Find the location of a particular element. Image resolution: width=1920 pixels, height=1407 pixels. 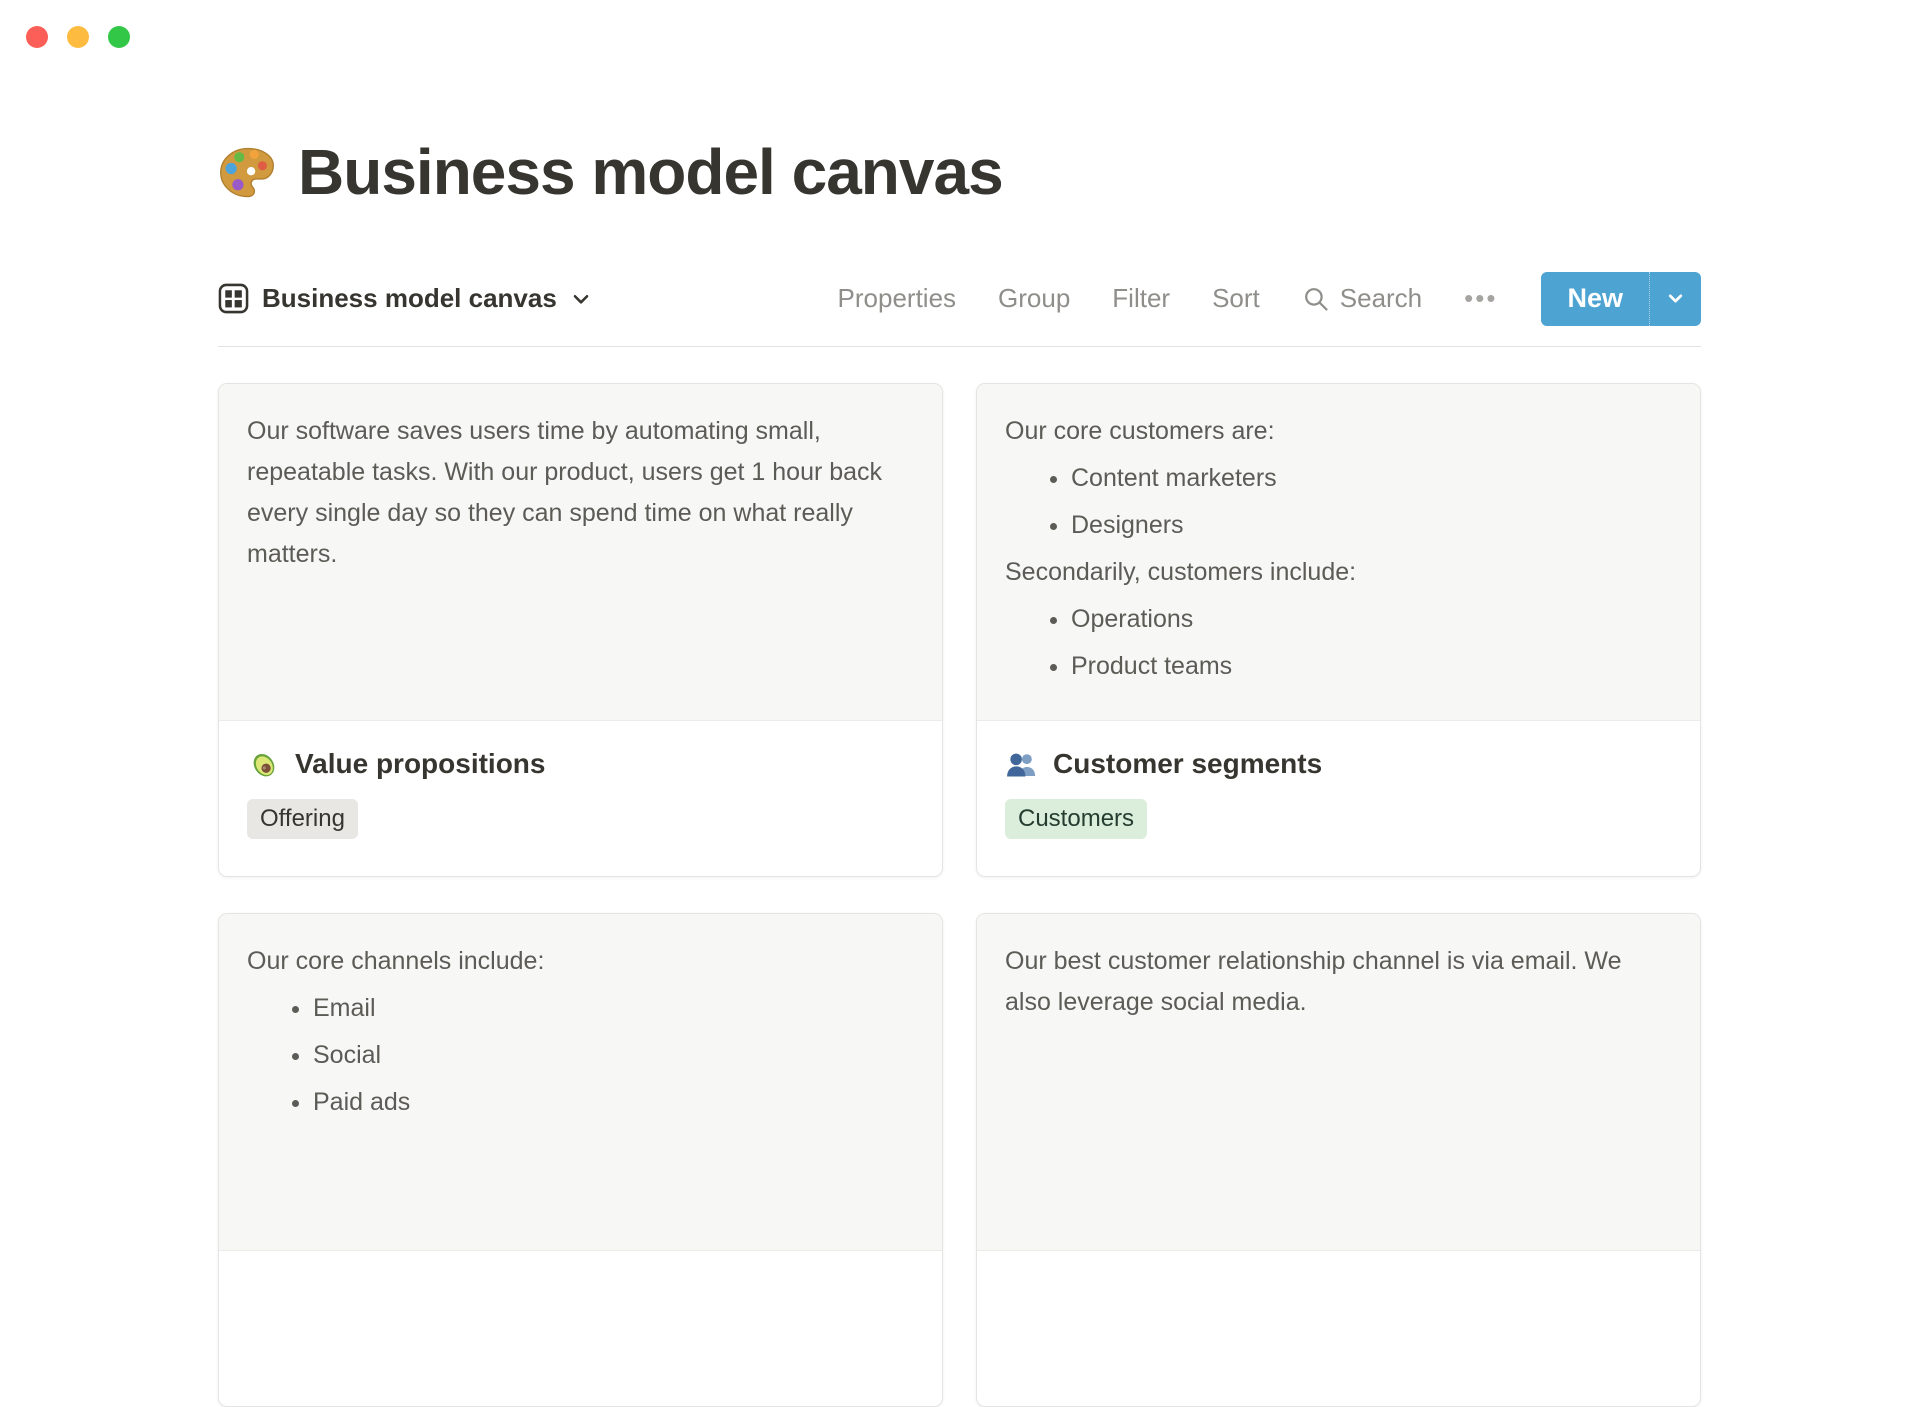

more-options-button: ••• is located at coordinates (1480, 298).